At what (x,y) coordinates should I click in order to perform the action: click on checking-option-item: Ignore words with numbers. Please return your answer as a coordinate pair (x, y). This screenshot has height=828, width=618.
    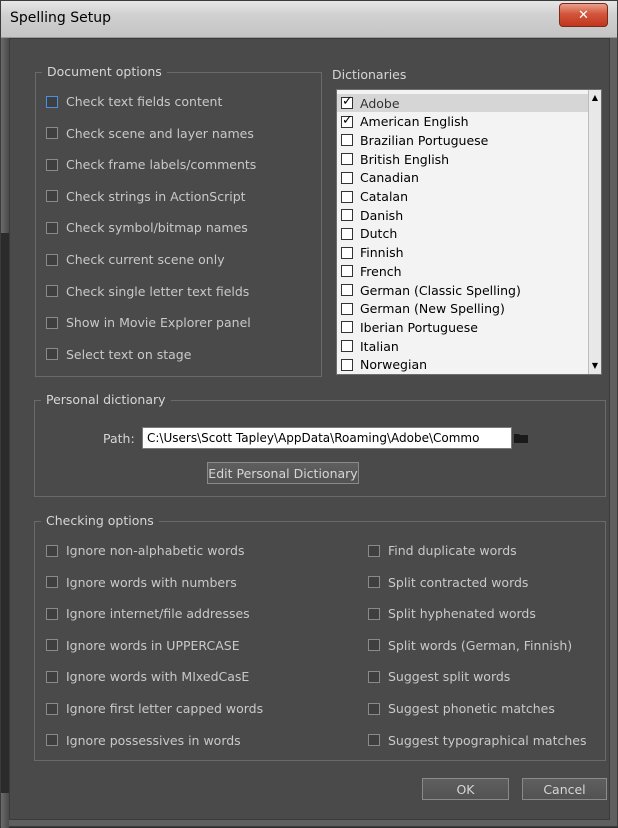
    Looking at the image, I should click on (141, 582).